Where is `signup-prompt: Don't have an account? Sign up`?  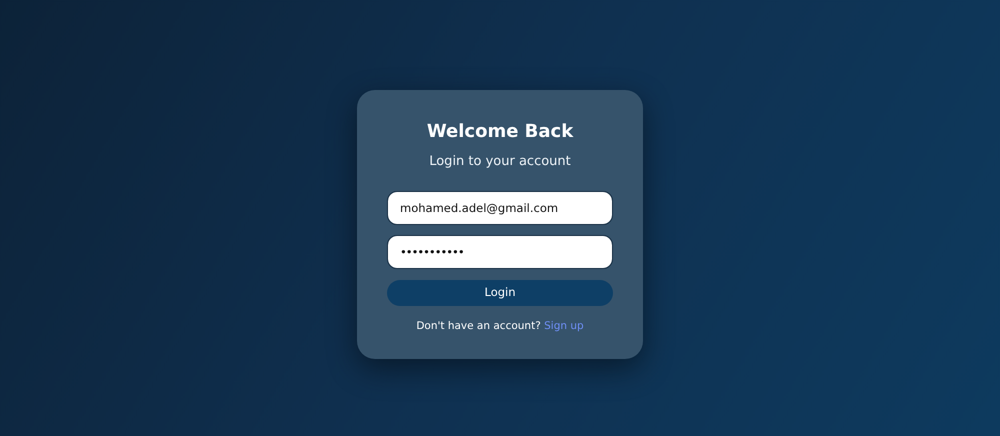 signup-prompt: Don't have an account? Sign up is located at coordinates (500, 326).